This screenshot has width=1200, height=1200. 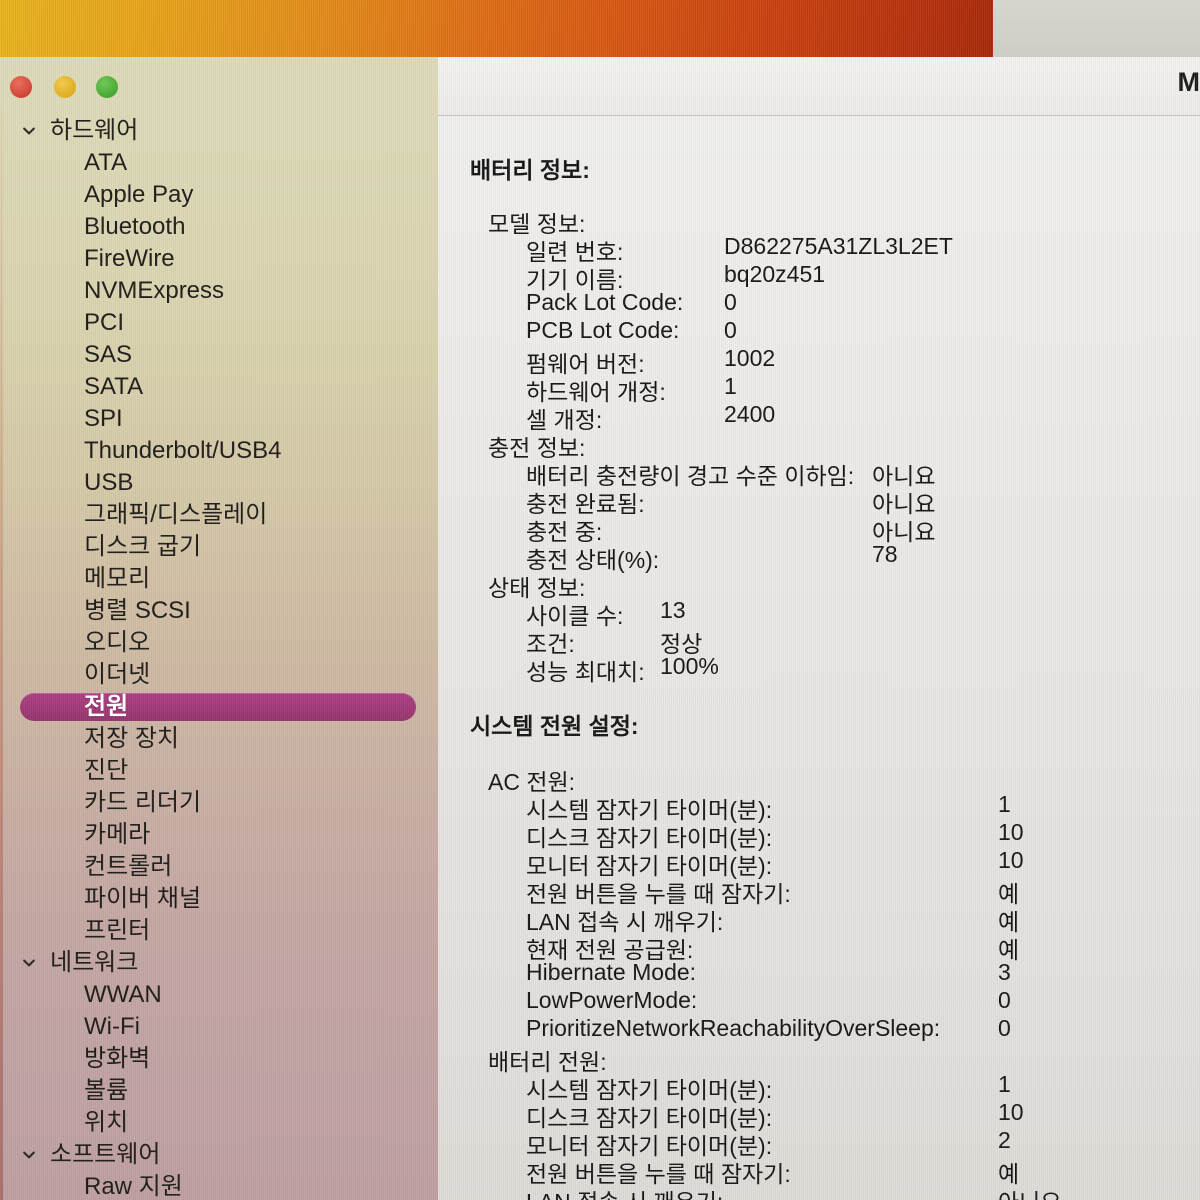 I want to click on sidebar-item-label: Thunderbolt/USB4, so click(x=183, y=450).